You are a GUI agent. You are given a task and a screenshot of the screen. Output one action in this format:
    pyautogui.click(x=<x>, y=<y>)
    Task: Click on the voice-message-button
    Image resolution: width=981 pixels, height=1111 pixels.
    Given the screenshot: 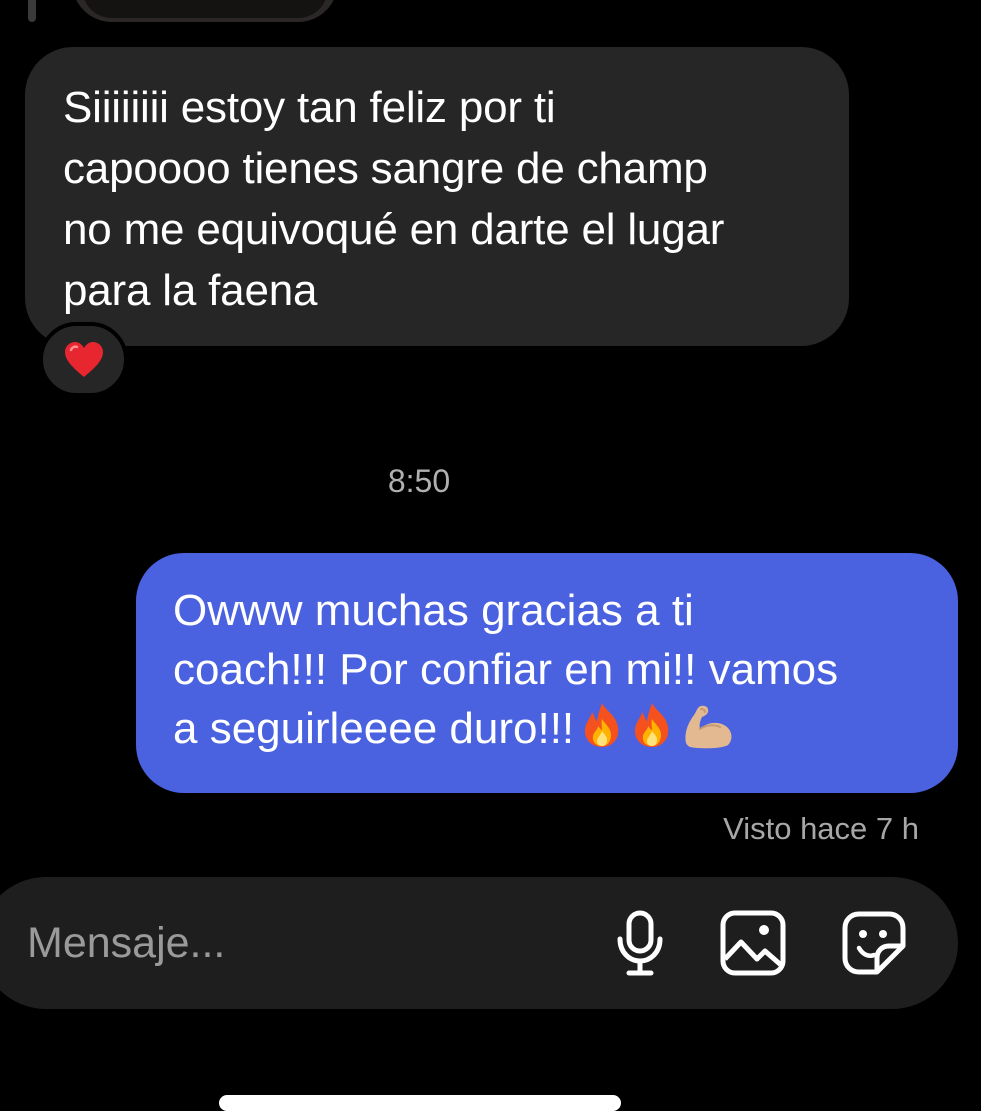 What is the action you would take?
    pyautogui.click(x=640, y=943)
    